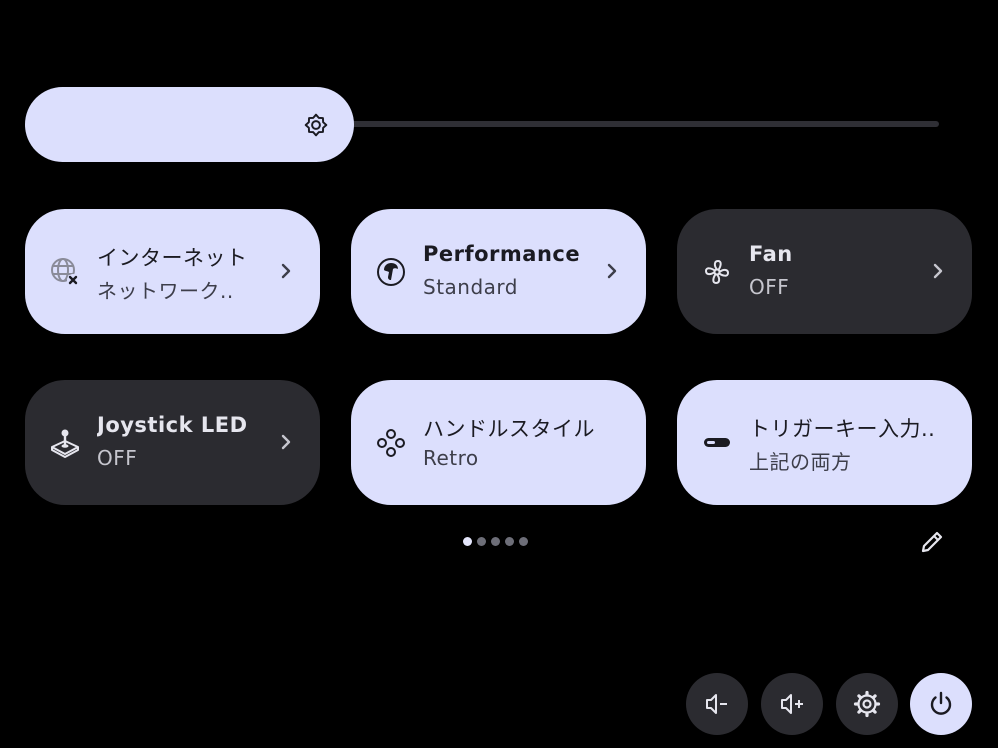 Image resolution: width=998 pixels, height=748 pixels. What do you see at coordinates (771, 254) in the screenshot?
I see `tile-title: Fan` at bounding box center [771, 254].